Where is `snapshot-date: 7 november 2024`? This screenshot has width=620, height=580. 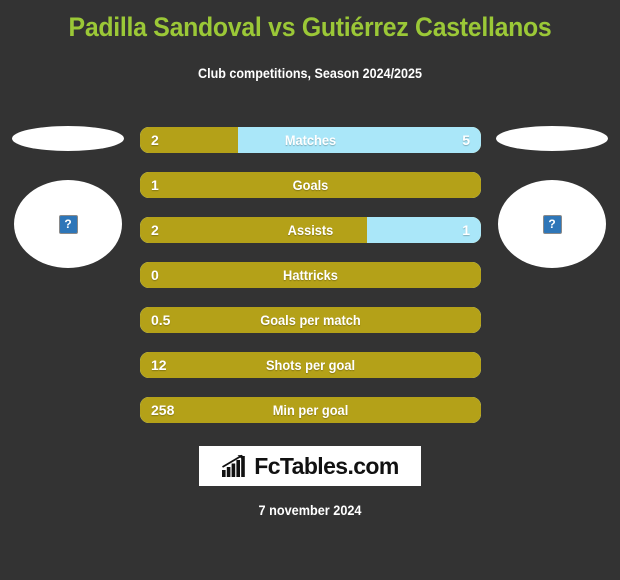
snapshot-date: 7 november 2024 is located at coordinates (310, 510).